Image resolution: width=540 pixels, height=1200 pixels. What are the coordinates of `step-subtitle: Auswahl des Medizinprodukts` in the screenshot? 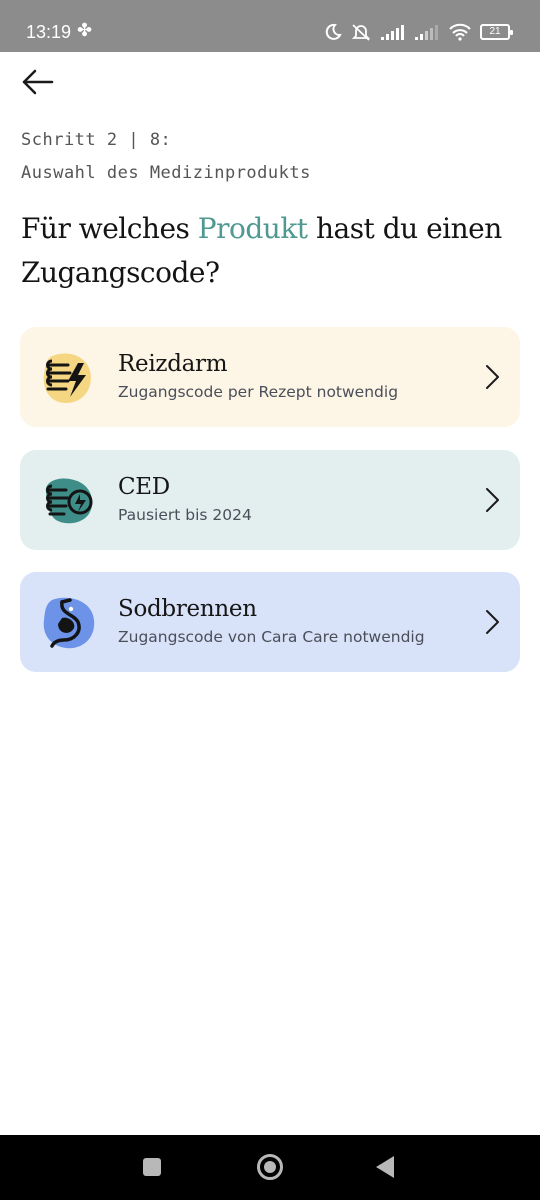 It's located at (166, 173).